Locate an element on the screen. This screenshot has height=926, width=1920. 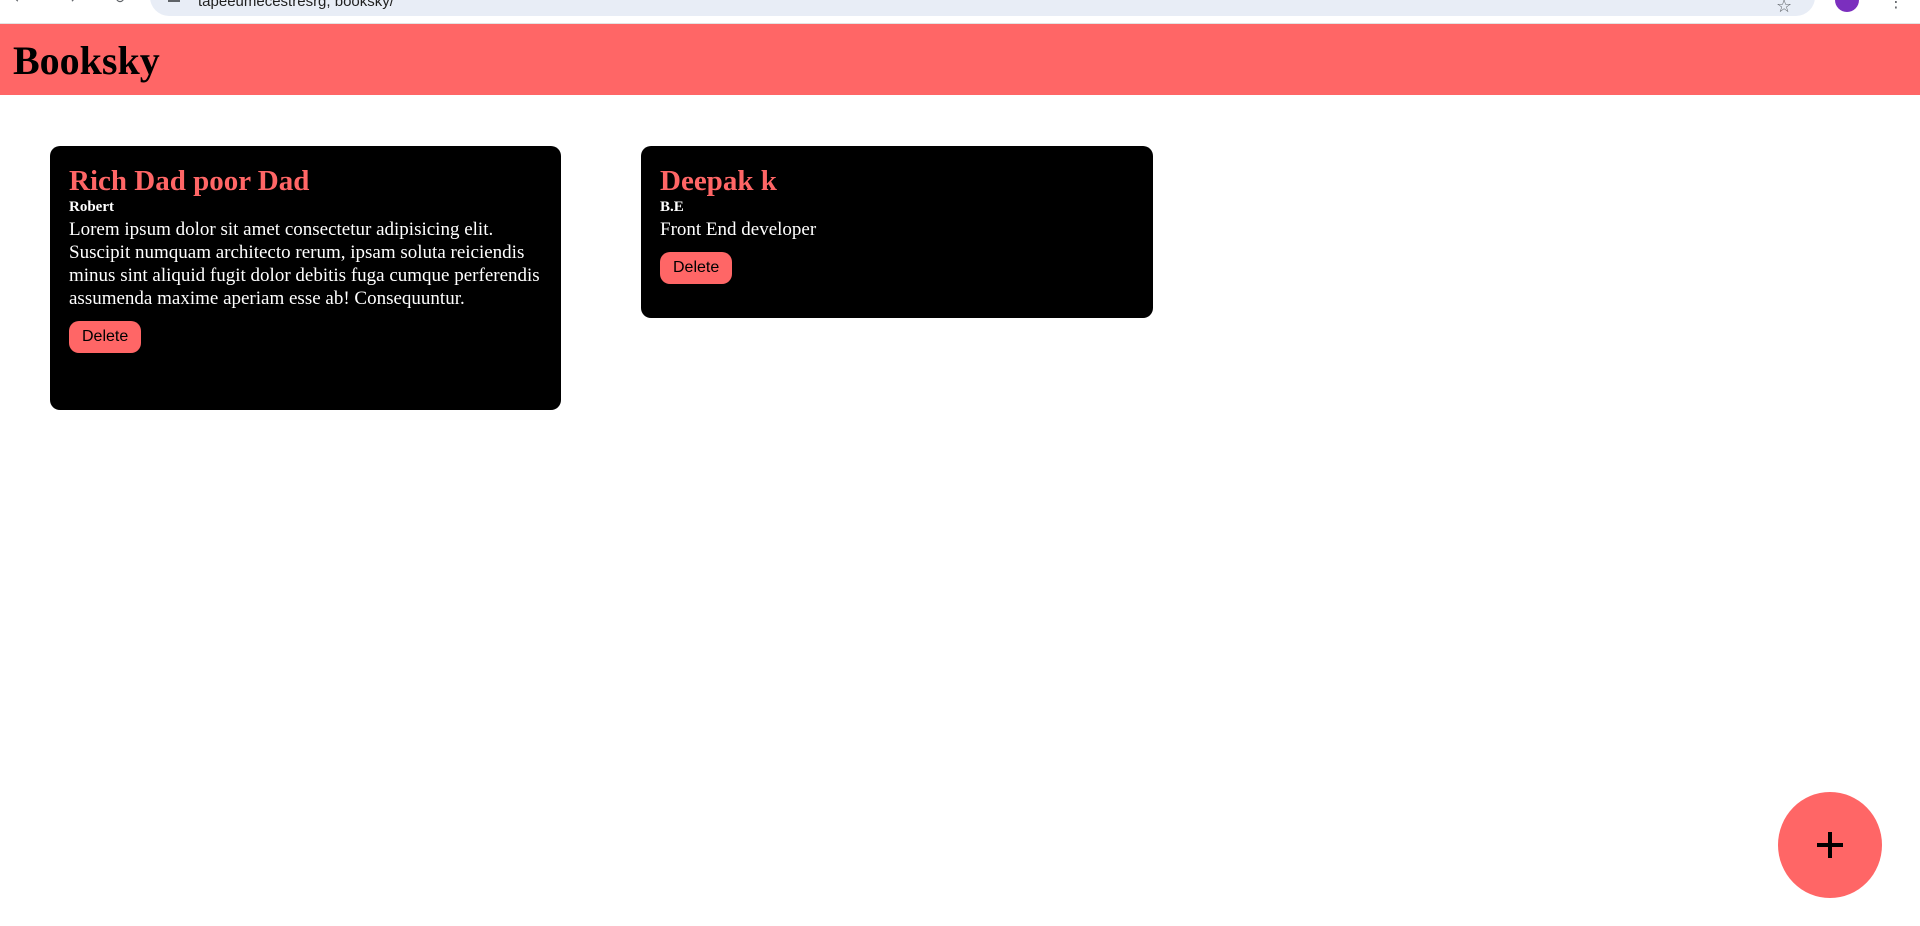
browser-nav: ← → ↻ is located at coordinates (74, 6).